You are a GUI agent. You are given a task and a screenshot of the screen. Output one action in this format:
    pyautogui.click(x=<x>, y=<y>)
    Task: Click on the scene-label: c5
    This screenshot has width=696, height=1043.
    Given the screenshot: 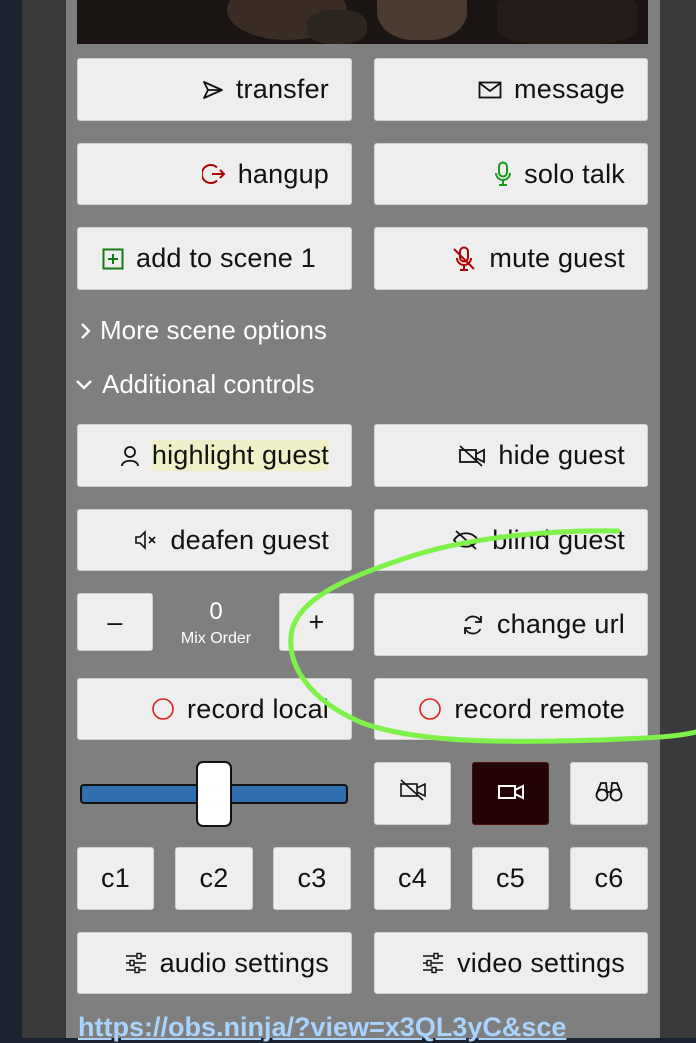 What is the action you would take?
    pyautogui.click(x=510, y=878)
    